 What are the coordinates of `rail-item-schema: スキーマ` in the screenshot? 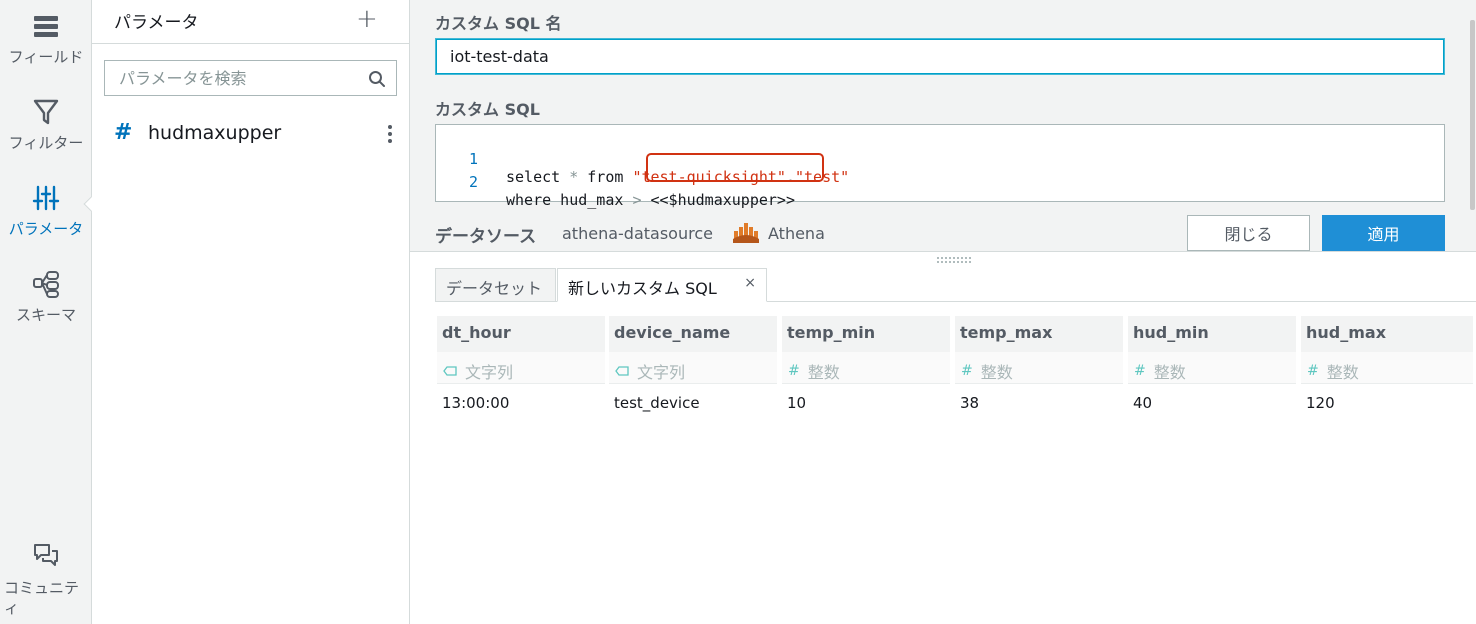 It's located at (46, 297).